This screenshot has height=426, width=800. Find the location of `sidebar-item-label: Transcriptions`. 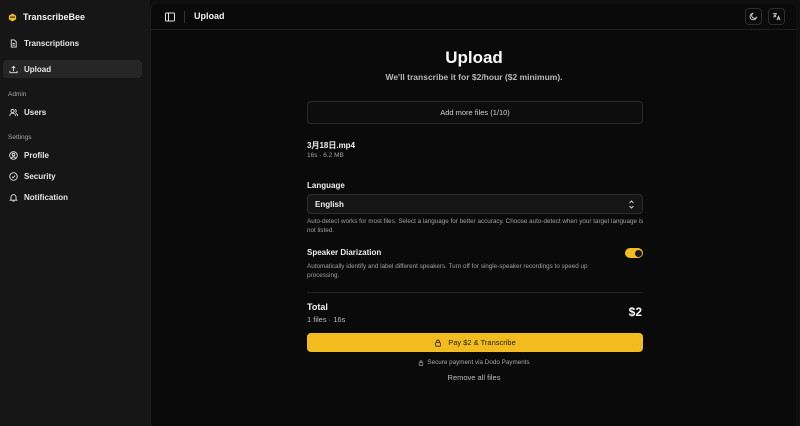

sidebar-item-label: Transcriptions is located at coordinates (52, 43).